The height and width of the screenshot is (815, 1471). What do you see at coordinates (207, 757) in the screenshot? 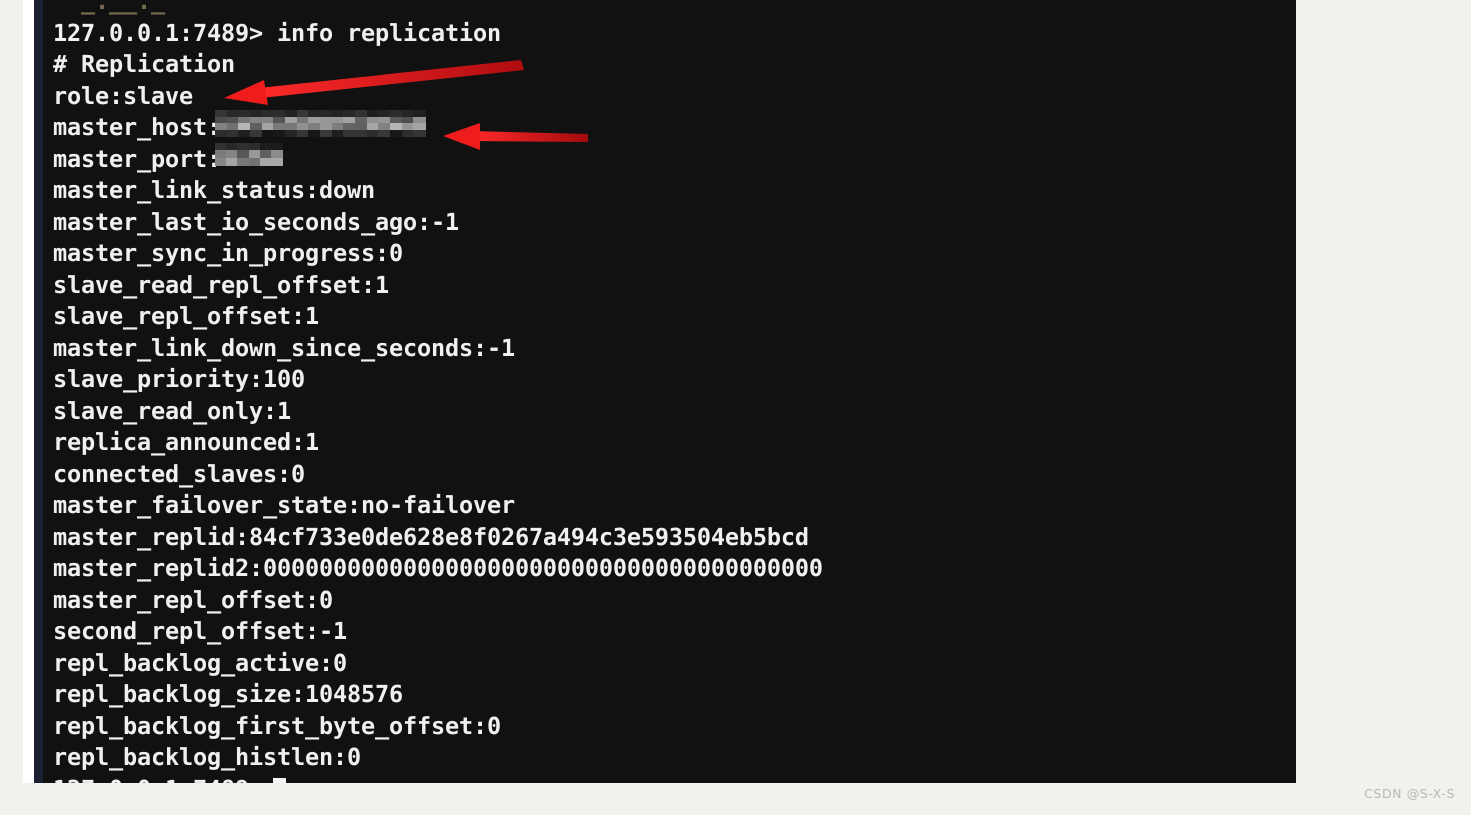
I see `terminal-line-23: repl_backlog_histlen:0` at bounding box center [207, 757].